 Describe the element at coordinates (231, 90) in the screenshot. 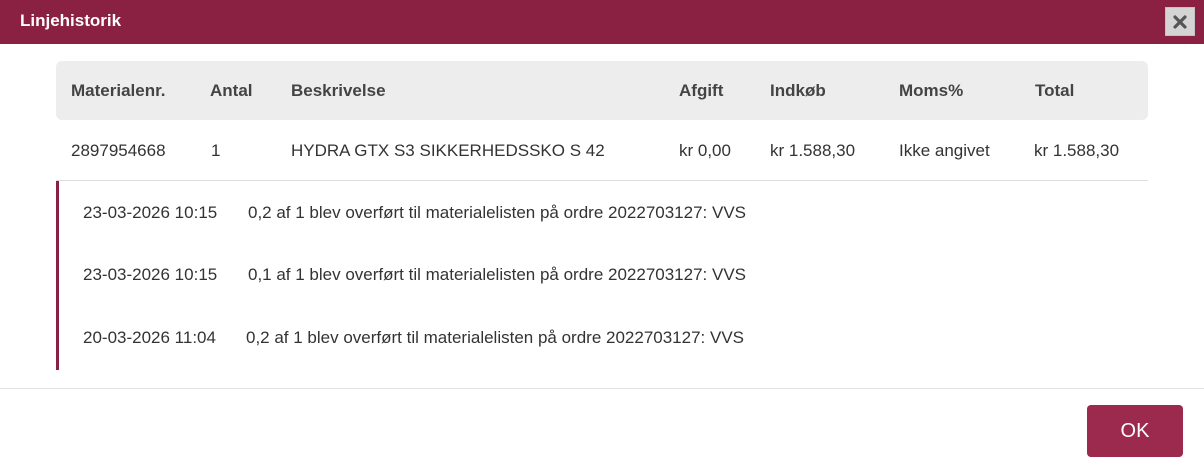

I see `header-antal: Antal` at that location.